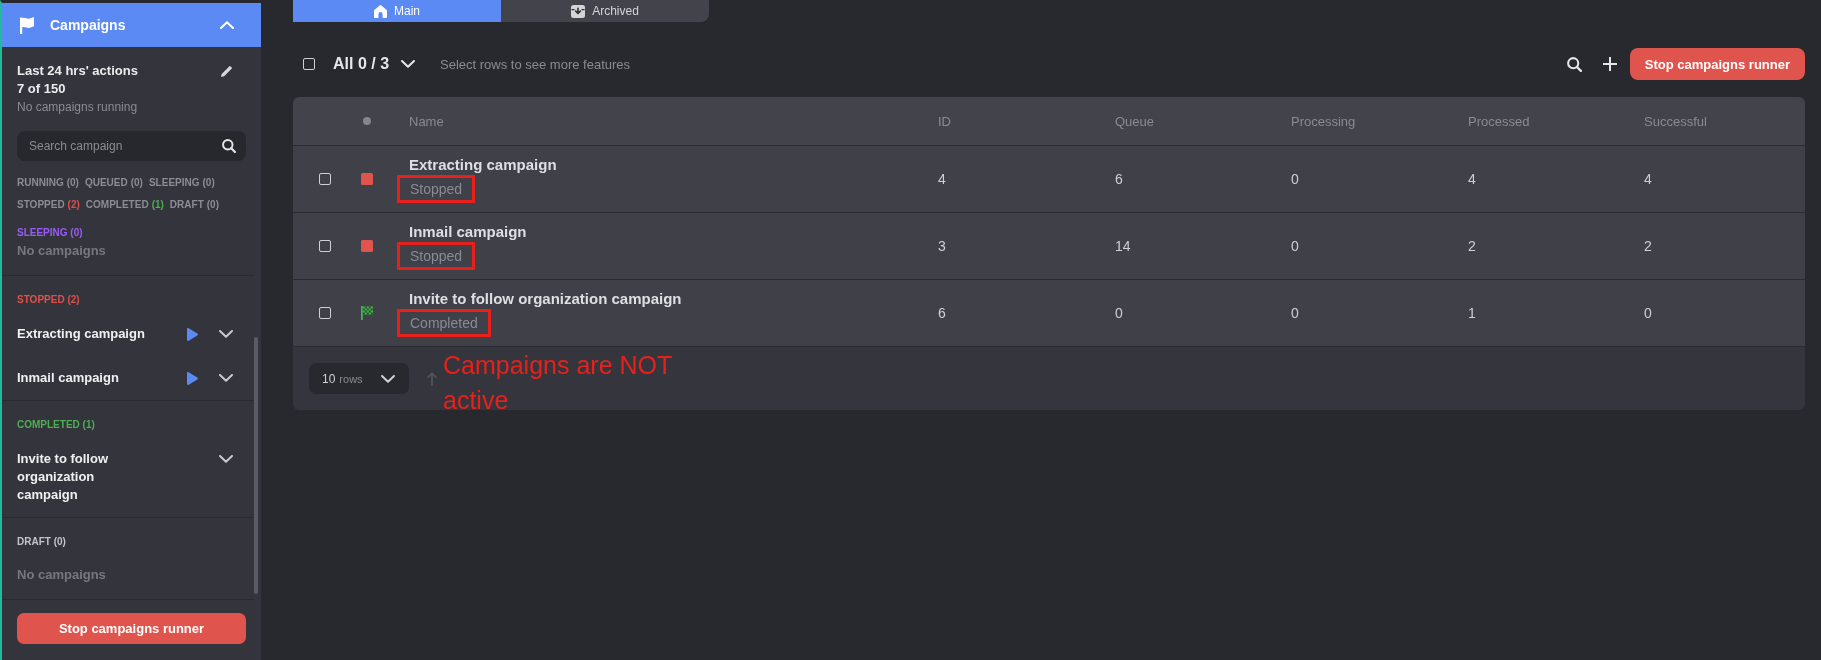 Image resolution: width=1821 pixels, height=660 pixels. What do you see at coordinates (56, 425) in the screenshot?
I see `group-heading: COMPLETED (1)` at bounding box center [56, 425].